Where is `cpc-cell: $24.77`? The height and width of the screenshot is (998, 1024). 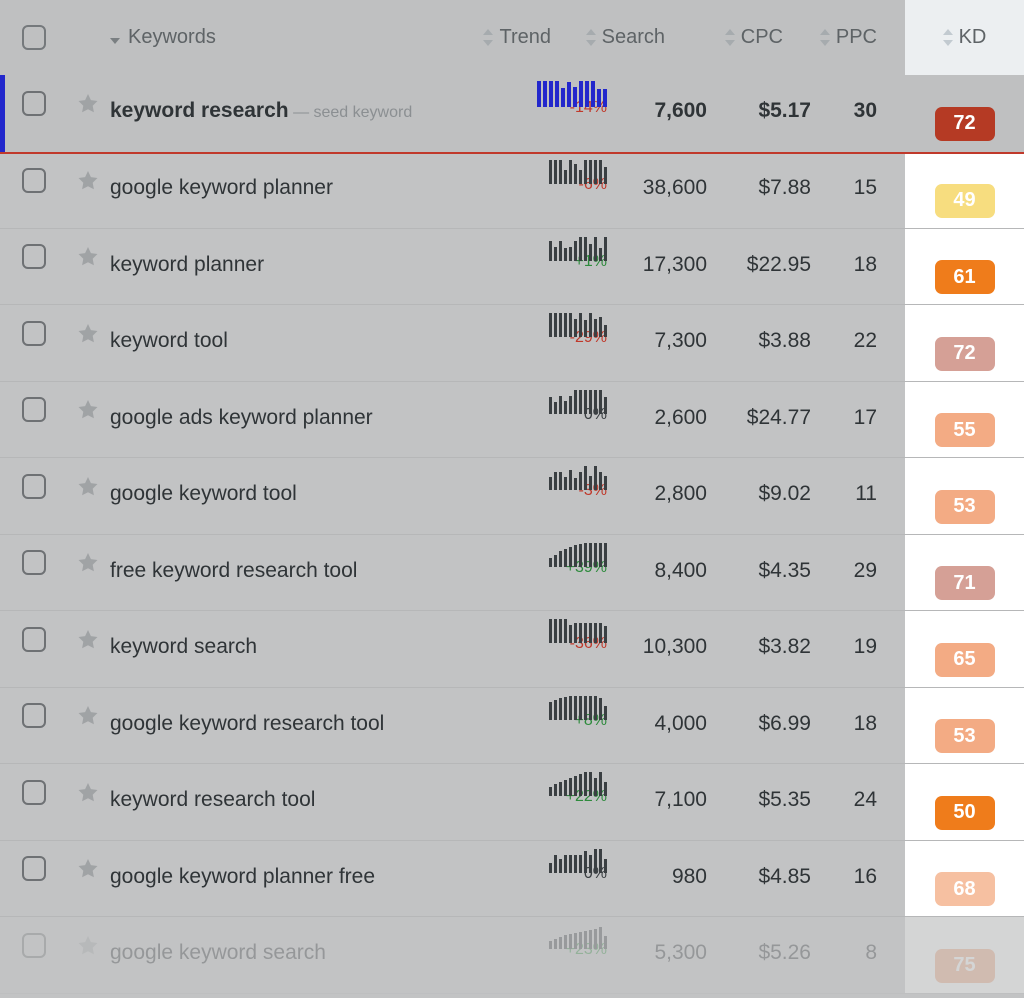 cpc-cell: $24.77 is located at coordinates (773, 405).